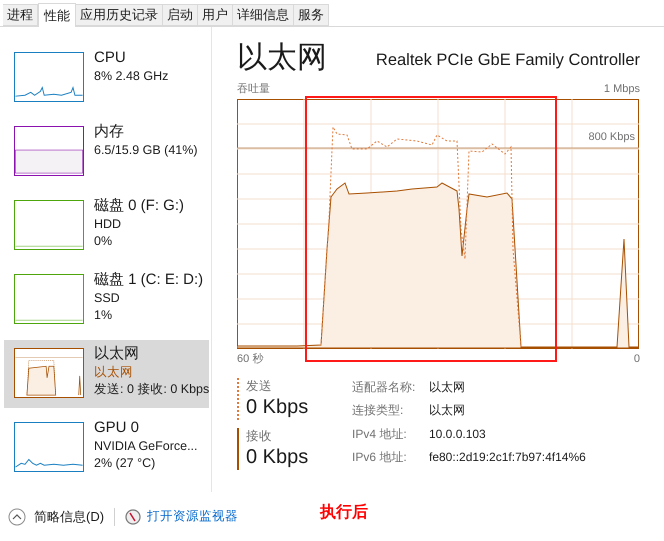  Describe the element at coordinates (458, 434) in the screenshot. I see `property-value: 10.0.0.103` at that location.